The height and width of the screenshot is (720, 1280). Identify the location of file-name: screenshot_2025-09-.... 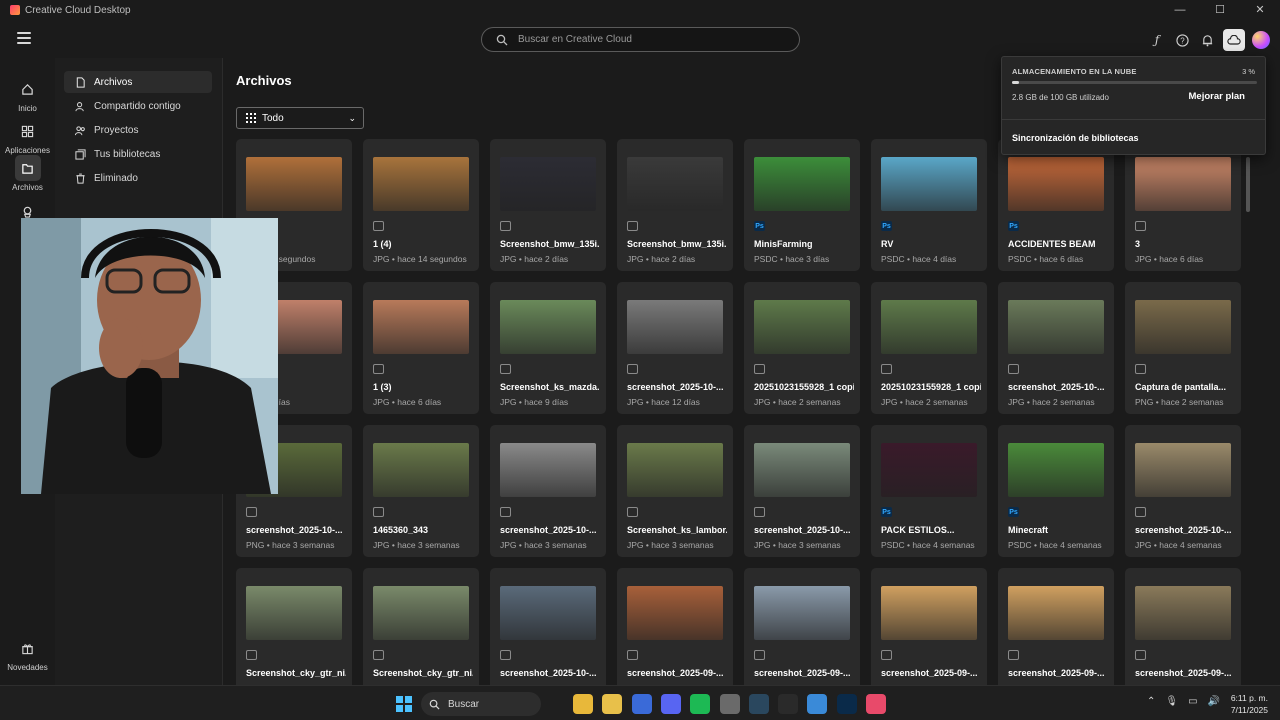
(802, 673).